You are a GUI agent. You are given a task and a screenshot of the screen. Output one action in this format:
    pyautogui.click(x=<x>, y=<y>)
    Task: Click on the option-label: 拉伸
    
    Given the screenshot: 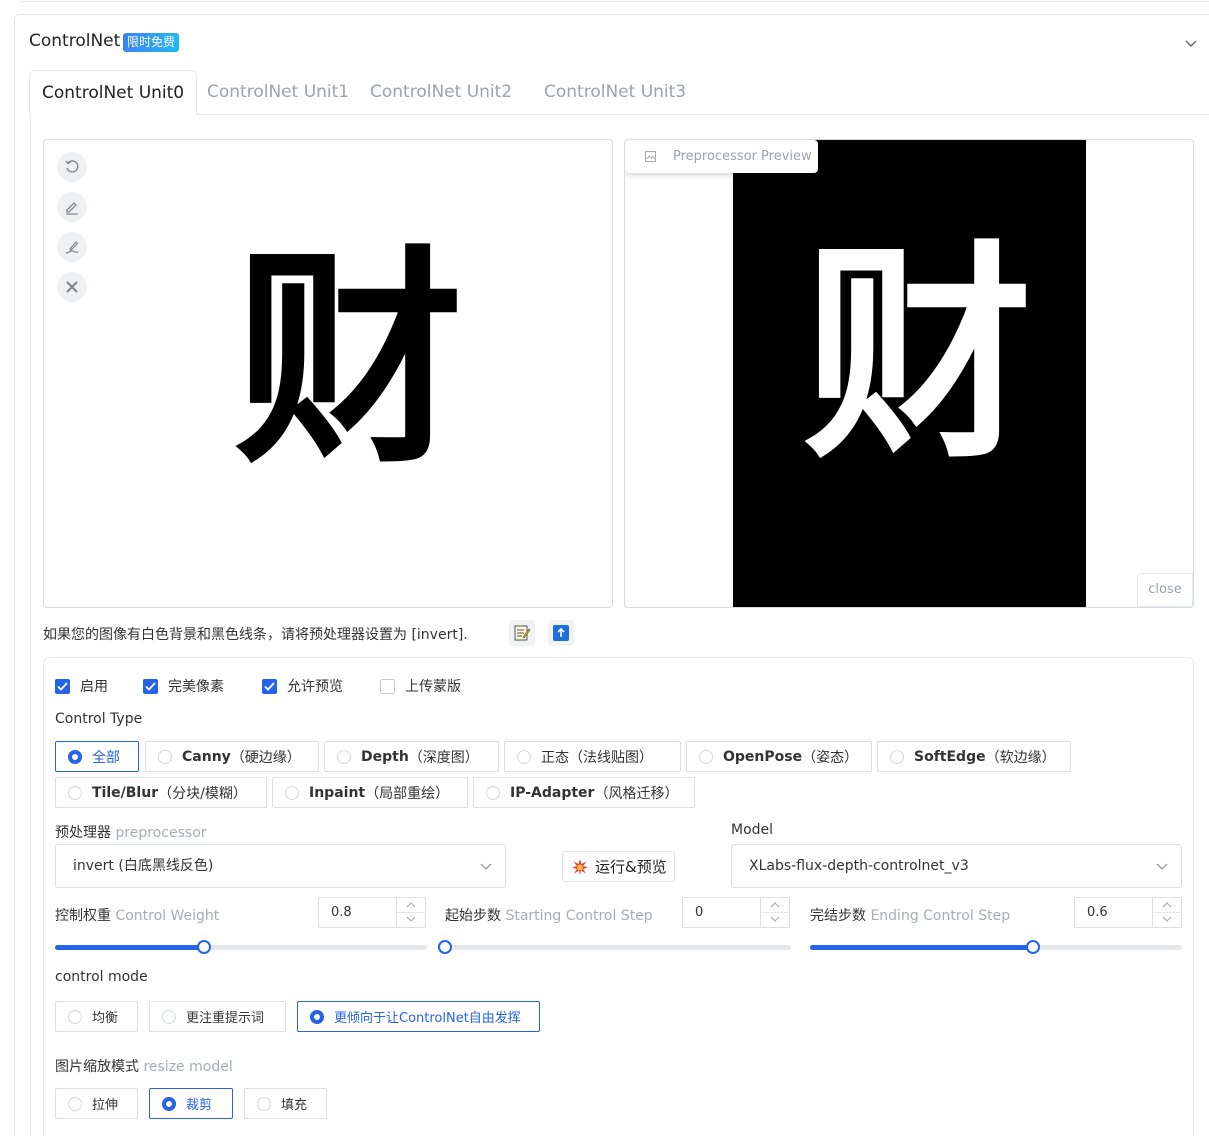 What is the action you would take?
    pyautogui.click(x=105, y=1105)
    